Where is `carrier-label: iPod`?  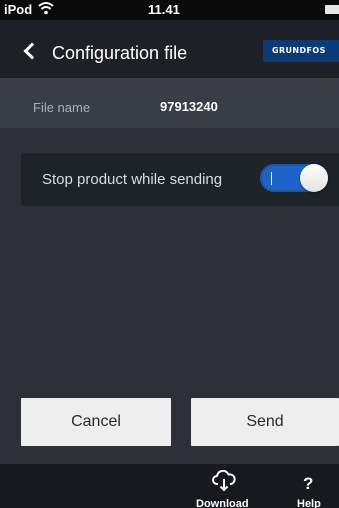 carrier-label: iPod is located at coordinates (18, 9).